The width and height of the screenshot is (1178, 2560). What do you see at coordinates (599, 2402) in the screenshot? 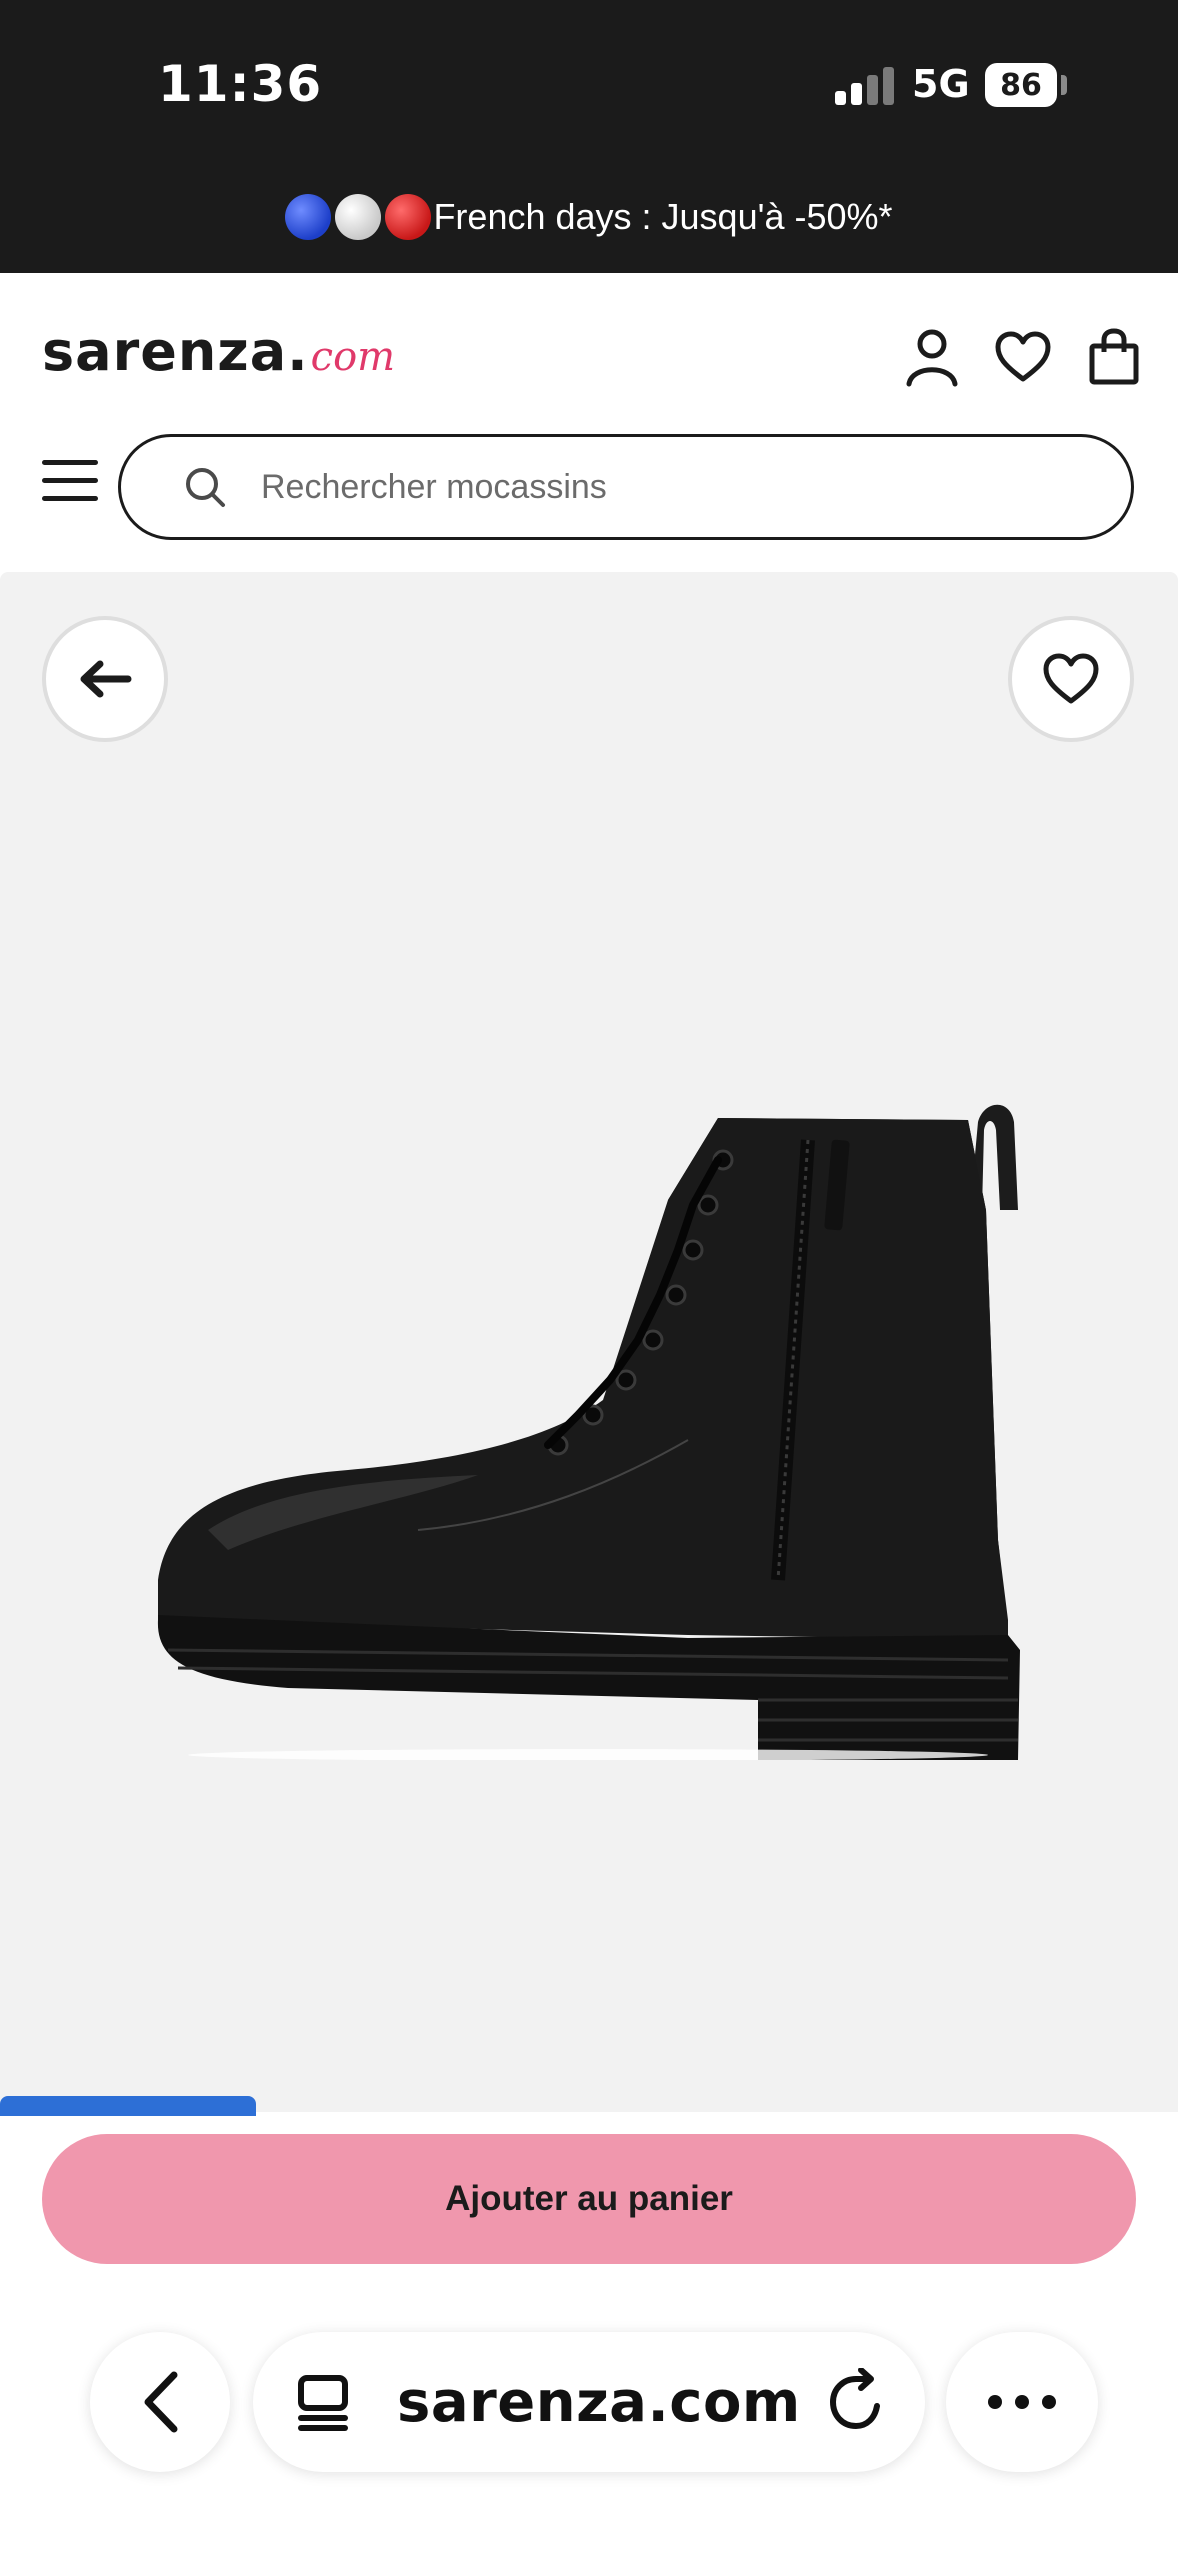
I see `url-text: sarenza.com` at bounding box center [599, 2402].